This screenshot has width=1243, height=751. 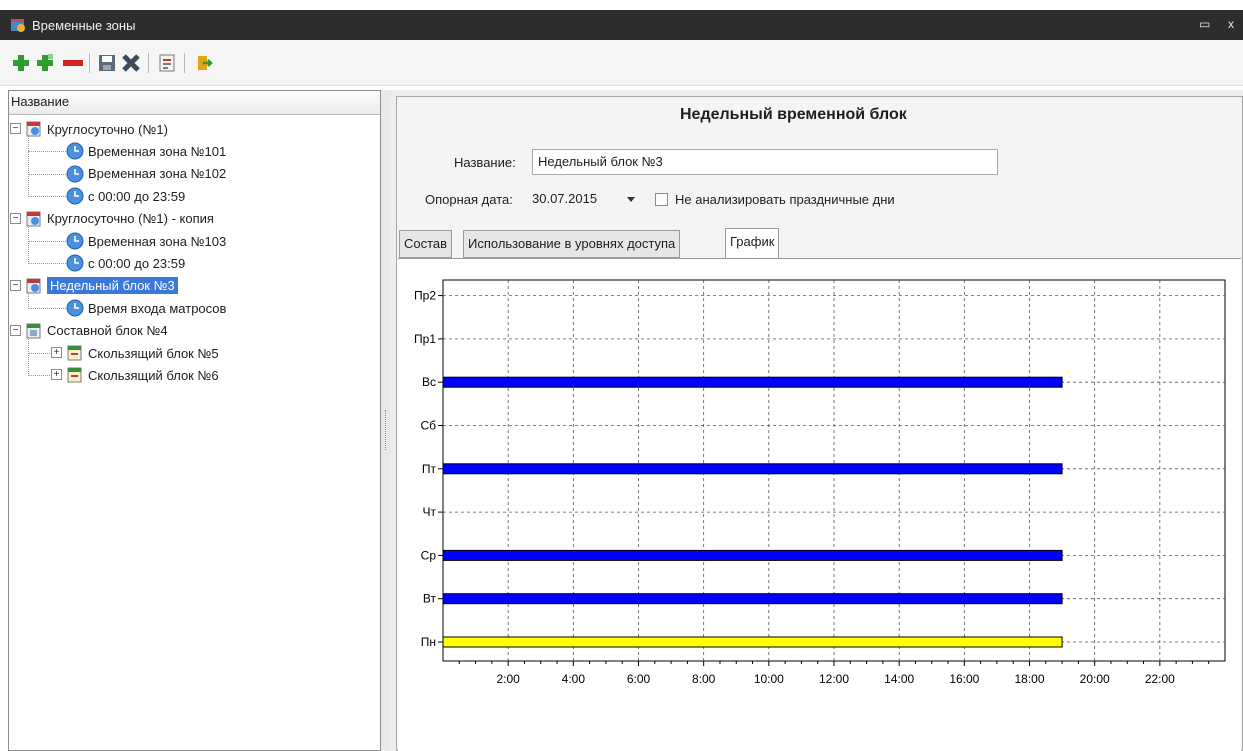 I want to click on y-tick-label: Чт, so click(x=430, y=512).